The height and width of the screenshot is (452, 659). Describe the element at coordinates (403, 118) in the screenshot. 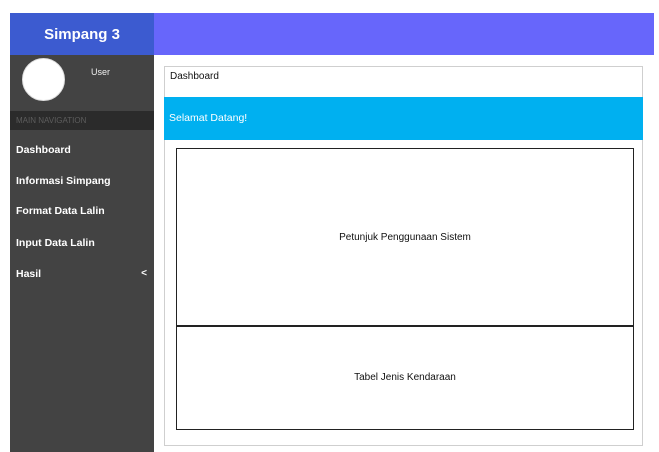

I see `welcome-banner: Selamat Datang!` at that location.